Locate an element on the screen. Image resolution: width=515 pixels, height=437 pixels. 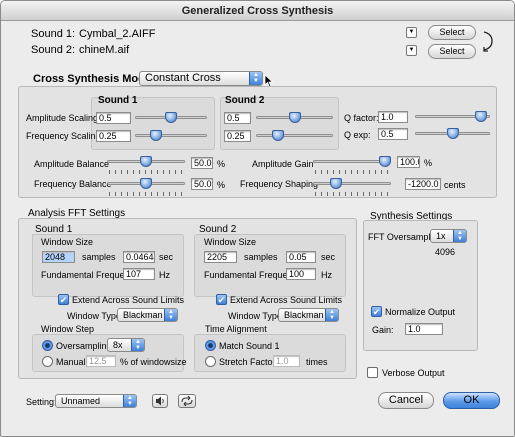
amp-scaling-2-slider is located at coordinates (294, 117).